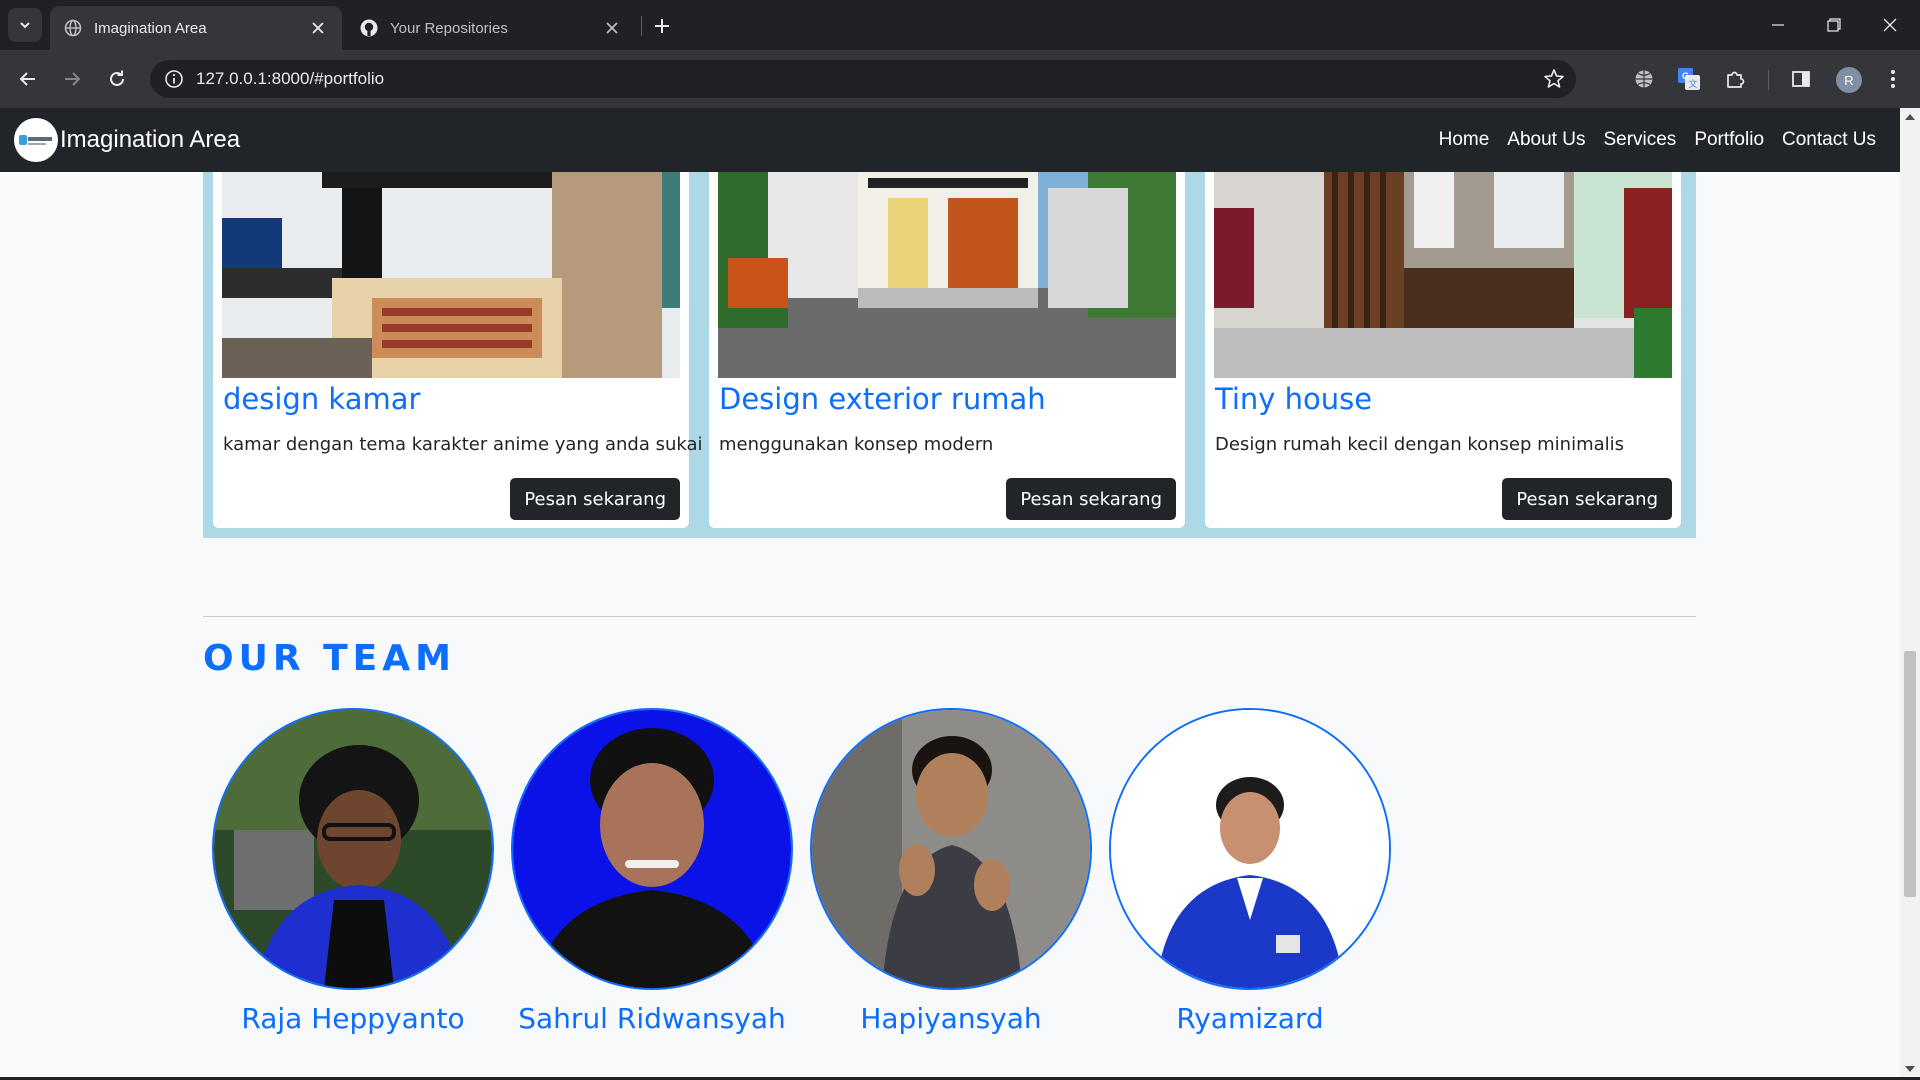  I want to click on forward-button, so click(72, 79).